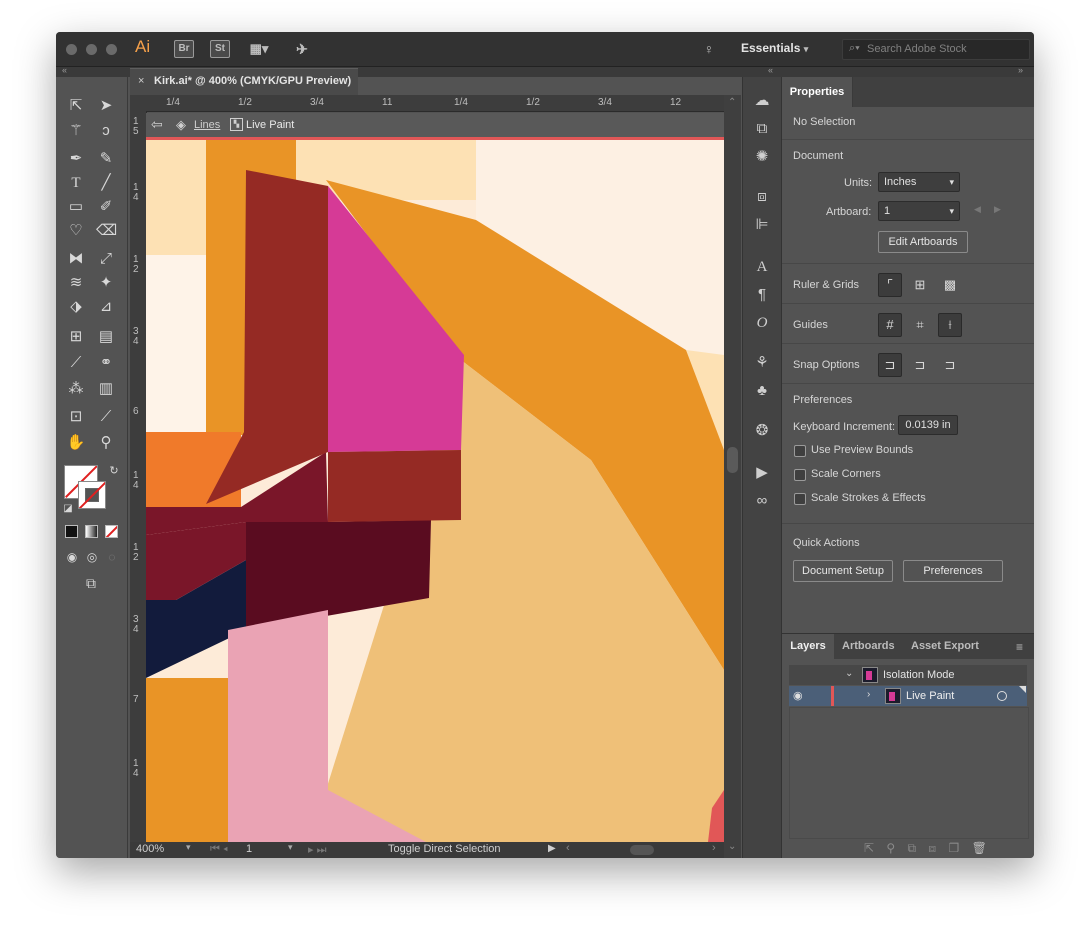  What do you see at coordinates (568, 848) in the screenshot?
I see `scroll-left-icon: ‹` at bounding box center [568, 848].